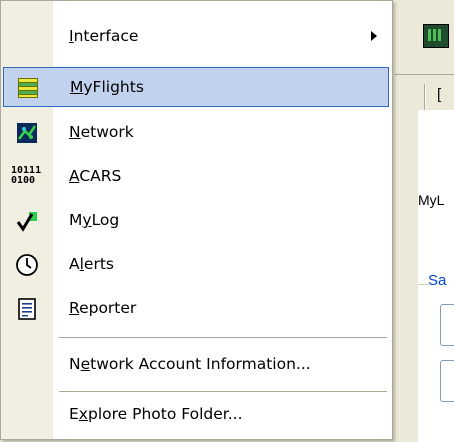  What do you see at coordinates (374, 36) in the screenshot?
I see `submenu-arrow-icon` at bounding box center [374, 36].